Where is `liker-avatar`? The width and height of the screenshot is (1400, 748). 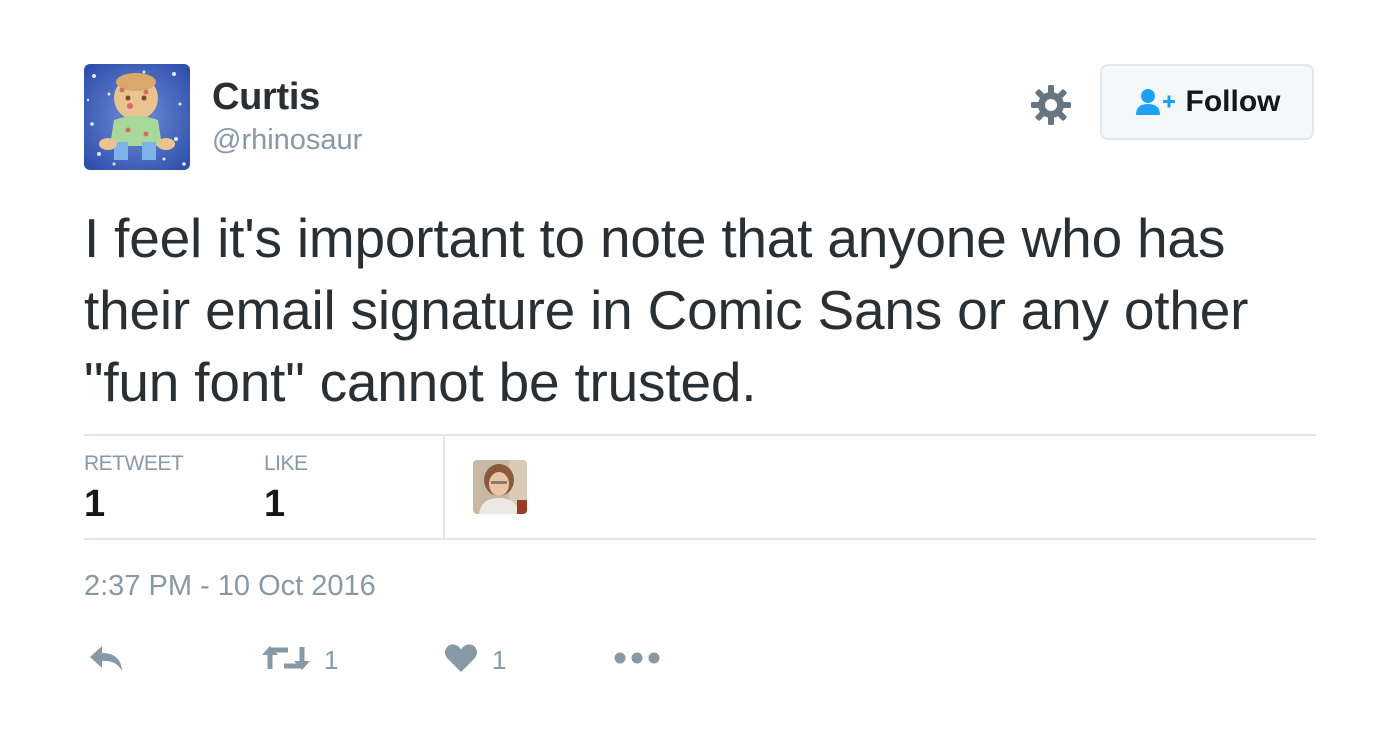 liker-avatar is located at coordinates (500, 487).